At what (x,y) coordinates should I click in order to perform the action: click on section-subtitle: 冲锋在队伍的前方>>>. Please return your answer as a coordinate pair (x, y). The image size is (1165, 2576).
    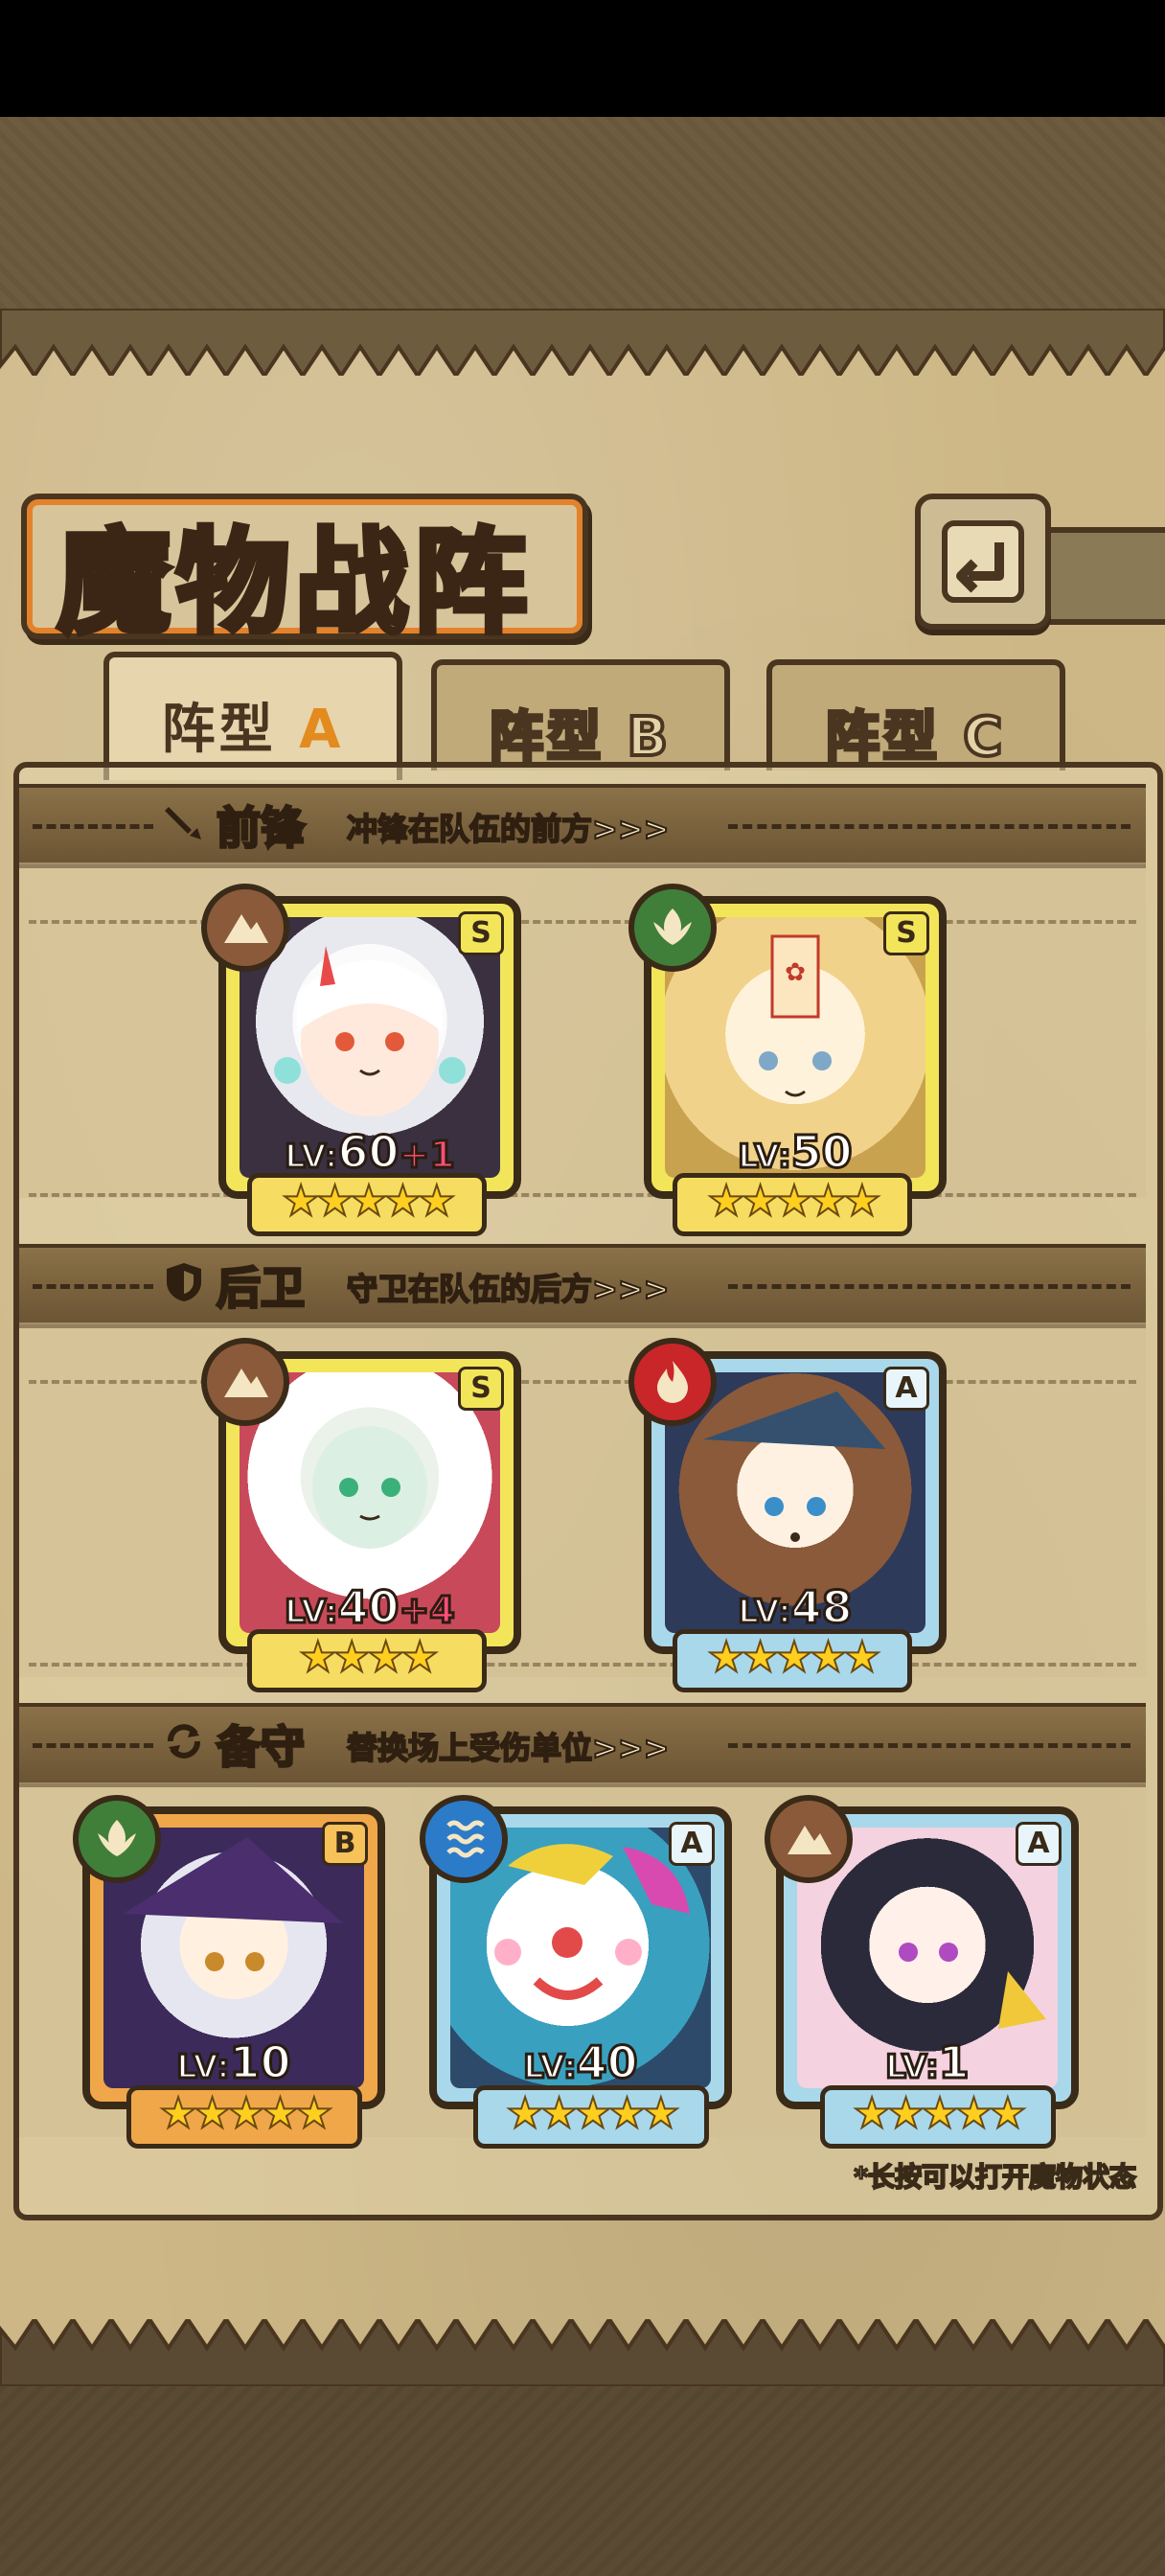
    Looking at the image, I should click on (508, 829).